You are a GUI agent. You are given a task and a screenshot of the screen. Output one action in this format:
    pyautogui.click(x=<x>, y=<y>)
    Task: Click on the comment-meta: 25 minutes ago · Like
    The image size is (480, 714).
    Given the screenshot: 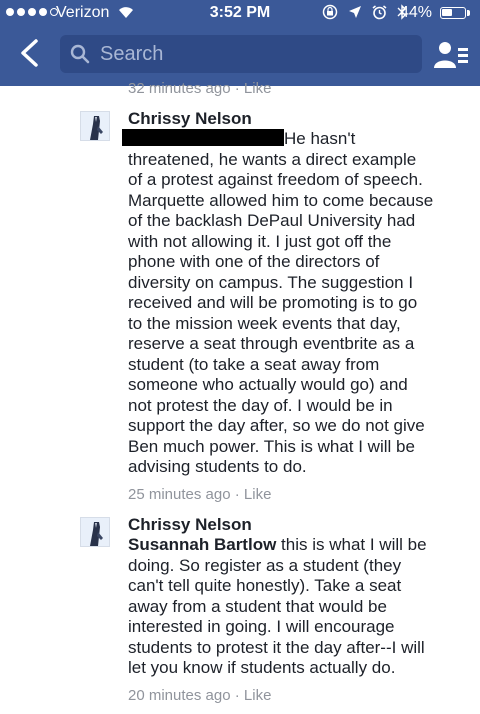 What is the action you would take?
    pyautogui.click(x=301, y=494)
    